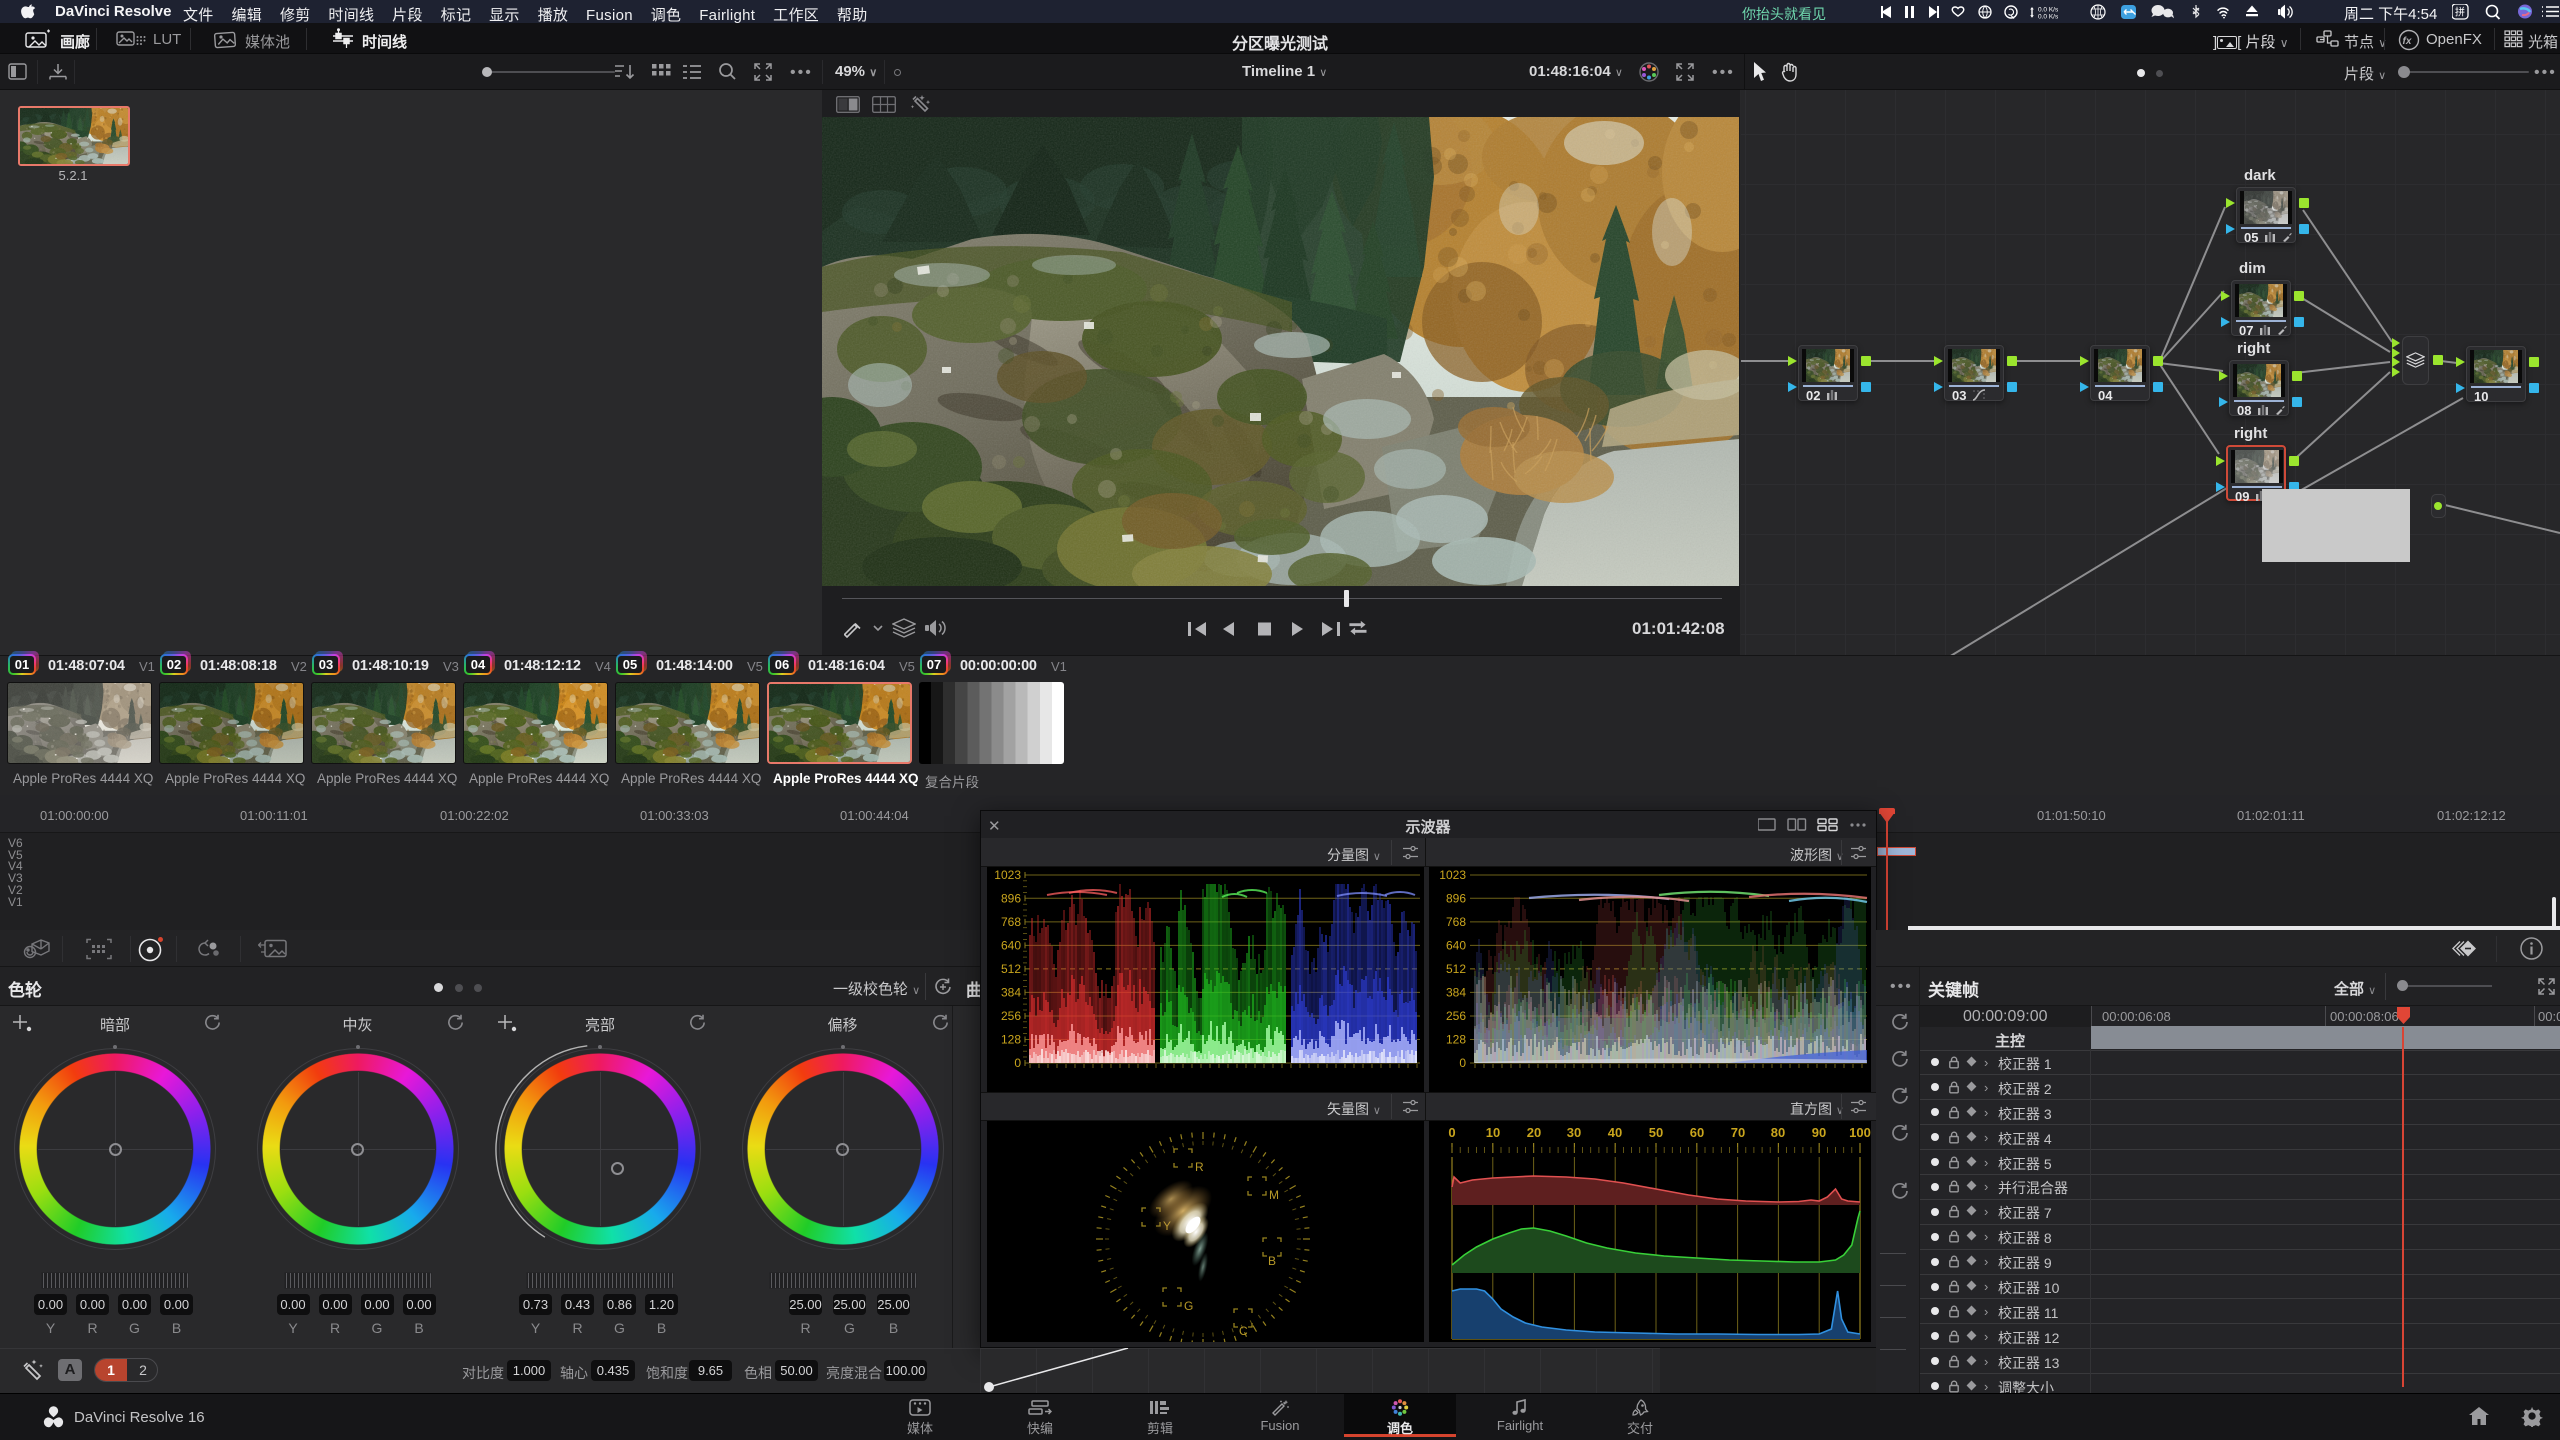 Image resolution: width=2560 pixels, height=1440 pixels. What do you see at coordinates (2460, 12) in the screenshot?
I see `svg-text: 拼` at bounding box center [2460, 12].